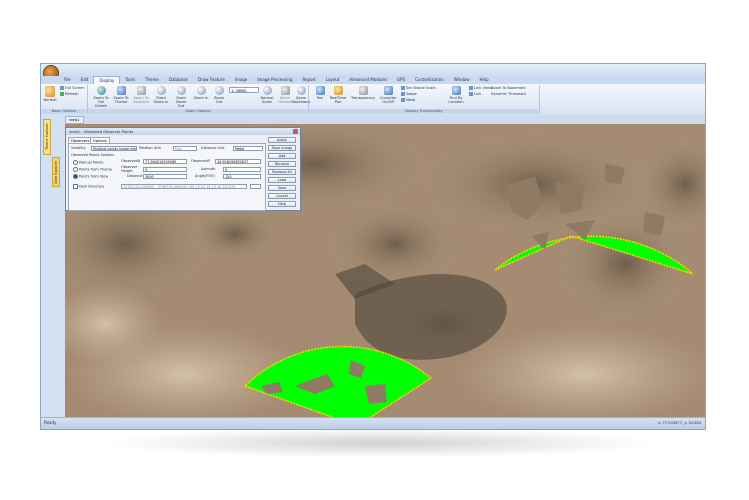  What do you see at coordinates (282, 172) in the screenshot?
I see `remove-all-button: Remove All` at bounding box center [282, 172].